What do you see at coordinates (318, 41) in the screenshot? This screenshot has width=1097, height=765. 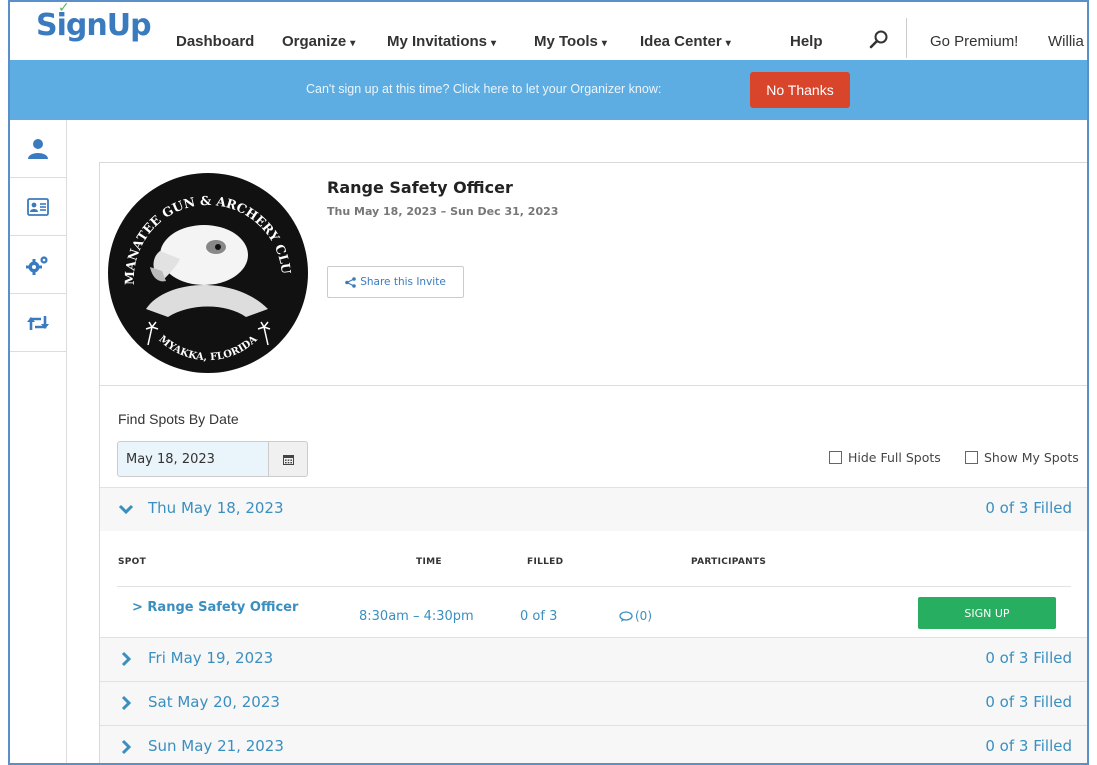 I see `nav-organize: Organize ▾` at bounding box center [318, 41].